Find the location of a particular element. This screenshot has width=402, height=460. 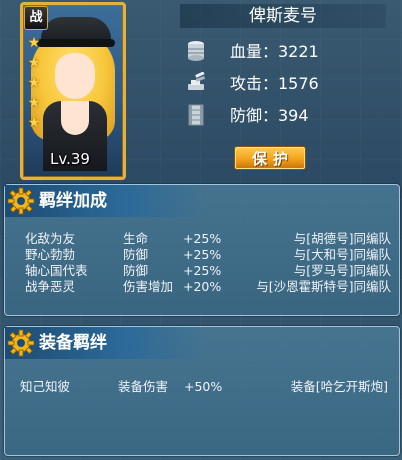

bond-row: 轴心国代表 防御 +25% 与[罗马号]同编队 is located at coordinates (210, 271).